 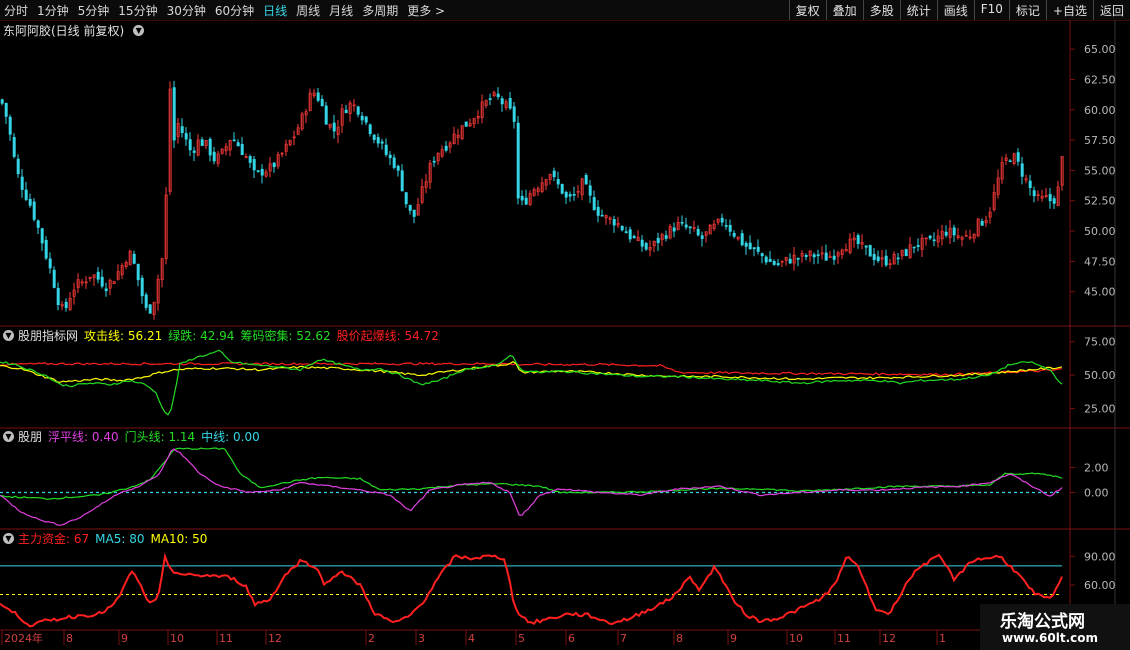 What do you see at coordinates (796, 638) in the screenshot?
I see `x-tick-label: 10` at bounding box center [796, 638].